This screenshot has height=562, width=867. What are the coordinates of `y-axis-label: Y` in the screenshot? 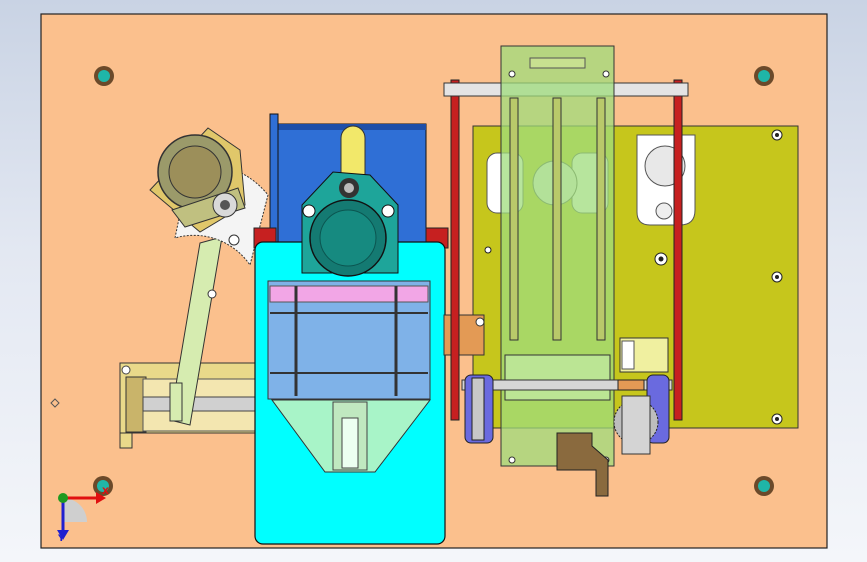 It's located at (61, 539).